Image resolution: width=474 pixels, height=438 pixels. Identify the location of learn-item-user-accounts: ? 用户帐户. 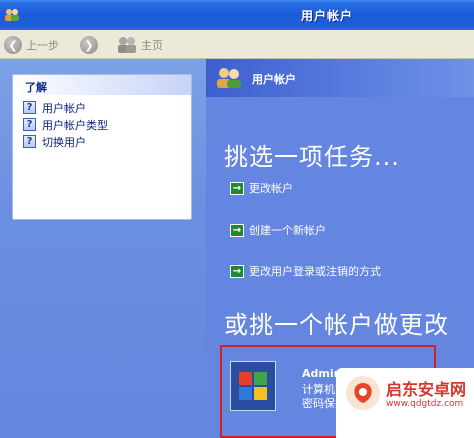
(107, 107).